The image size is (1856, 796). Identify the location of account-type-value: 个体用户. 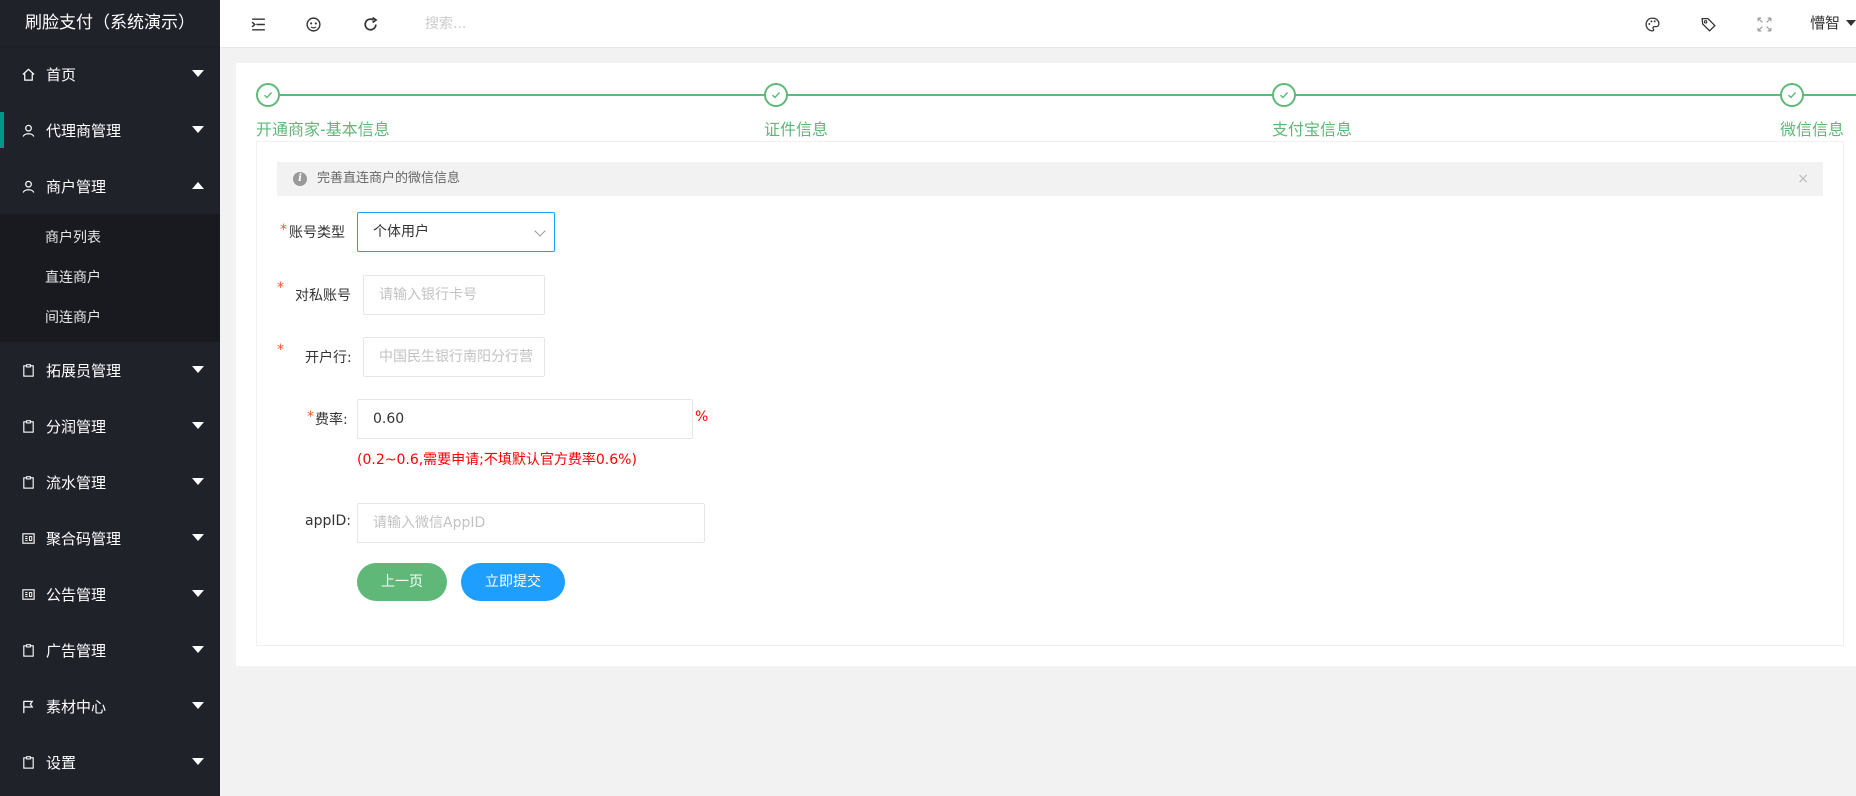
(401, 232).